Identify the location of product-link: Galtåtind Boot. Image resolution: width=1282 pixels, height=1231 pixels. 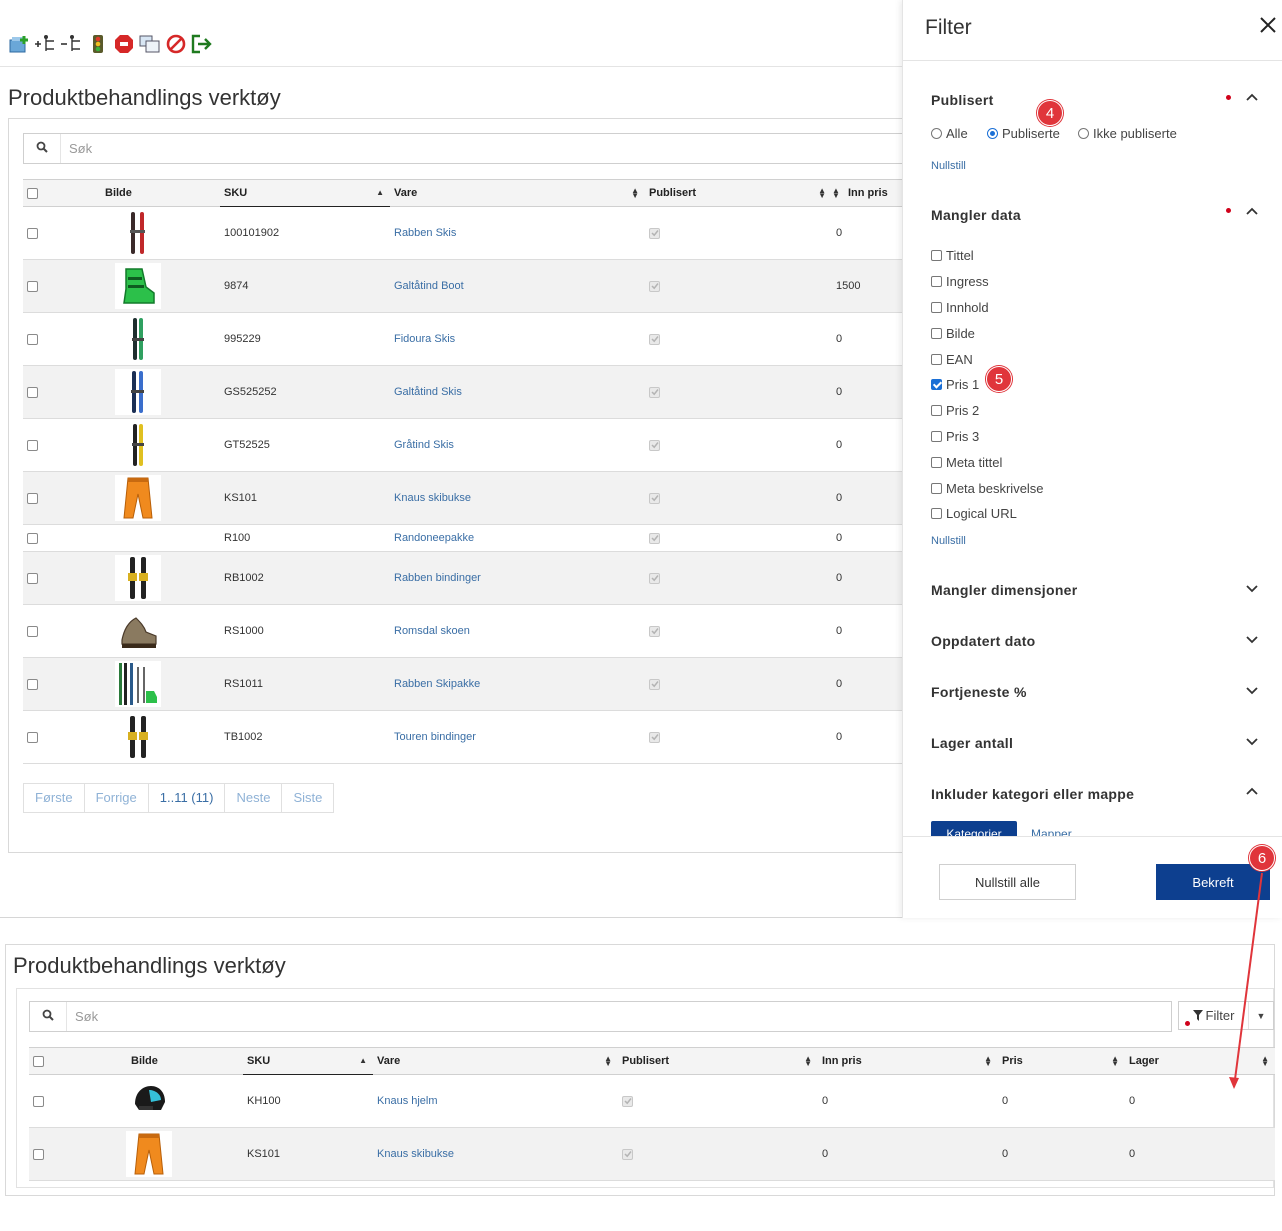
(429, 286).